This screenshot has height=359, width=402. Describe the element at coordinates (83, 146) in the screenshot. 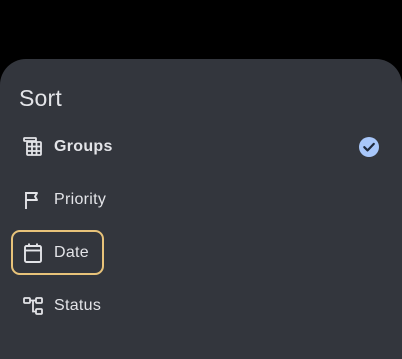

I see `sort-option-label: Groups` at that location.